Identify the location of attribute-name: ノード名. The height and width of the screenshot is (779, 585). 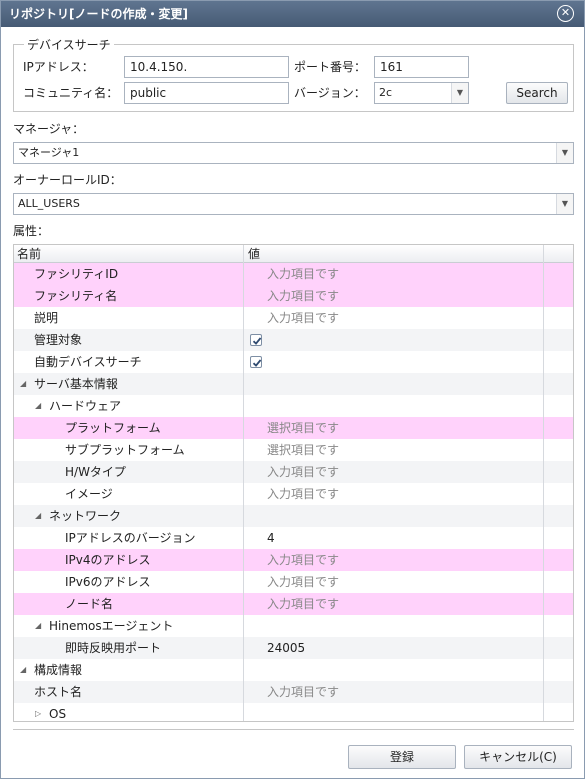
(89, 604).